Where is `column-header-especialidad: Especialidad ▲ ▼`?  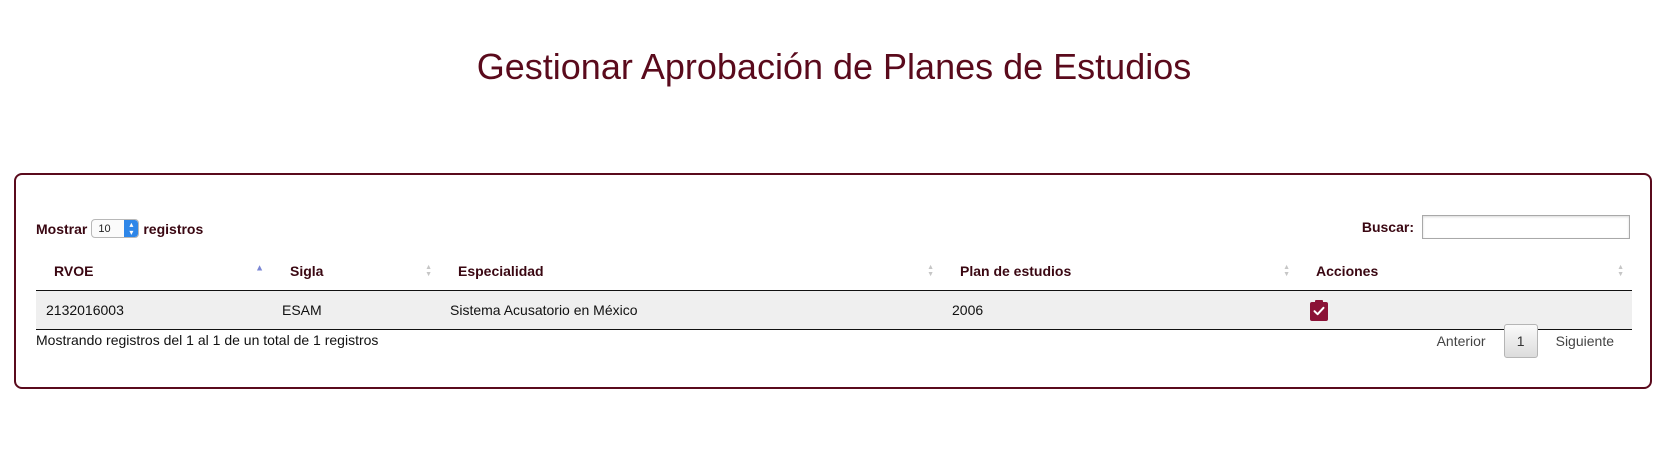 column-header-especialidad: Especialidad ▲ ▼ is located at coordinates (691, 272).